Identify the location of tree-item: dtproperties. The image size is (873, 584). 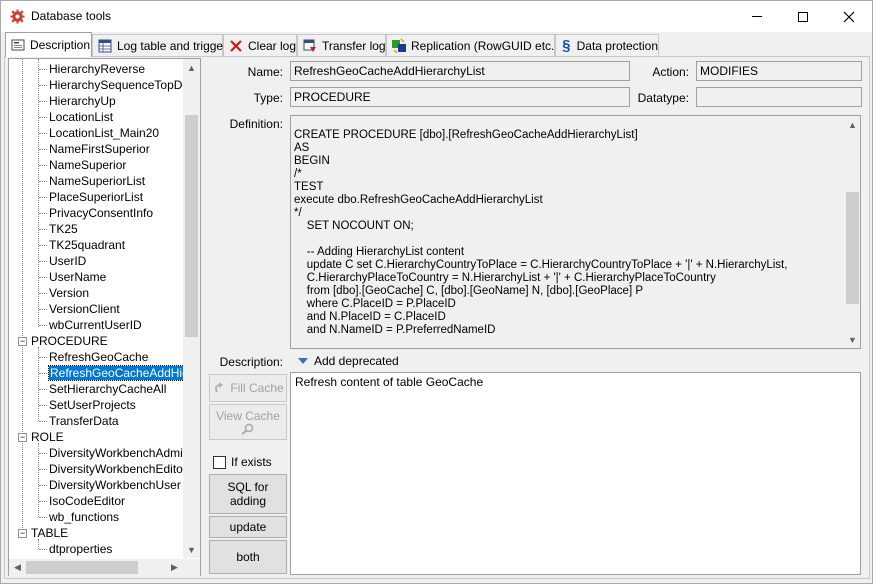
(75, 549).